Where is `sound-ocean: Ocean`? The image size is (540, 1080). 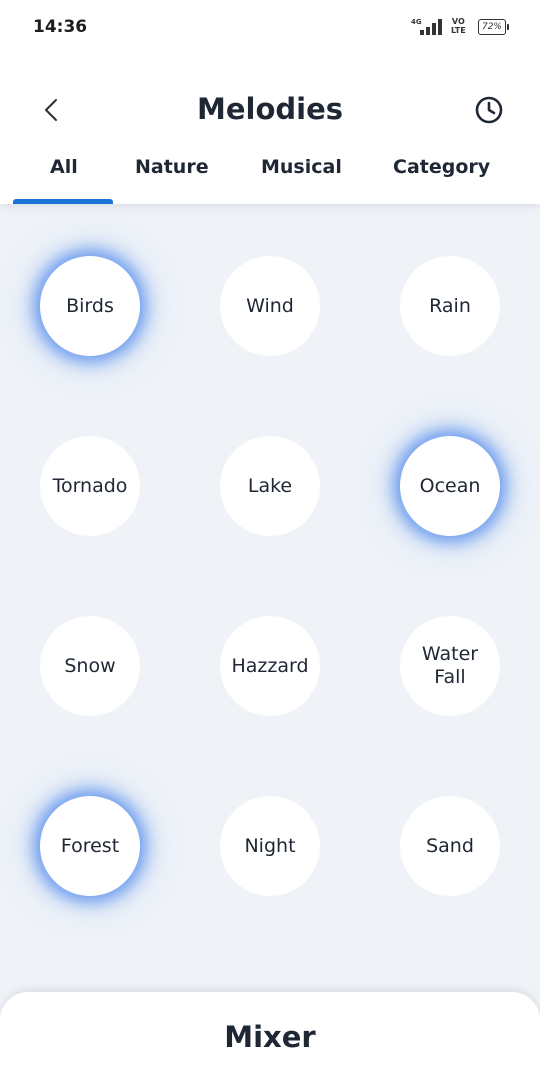 sound-ocean: Ocean is located at coordinates (450, 486).